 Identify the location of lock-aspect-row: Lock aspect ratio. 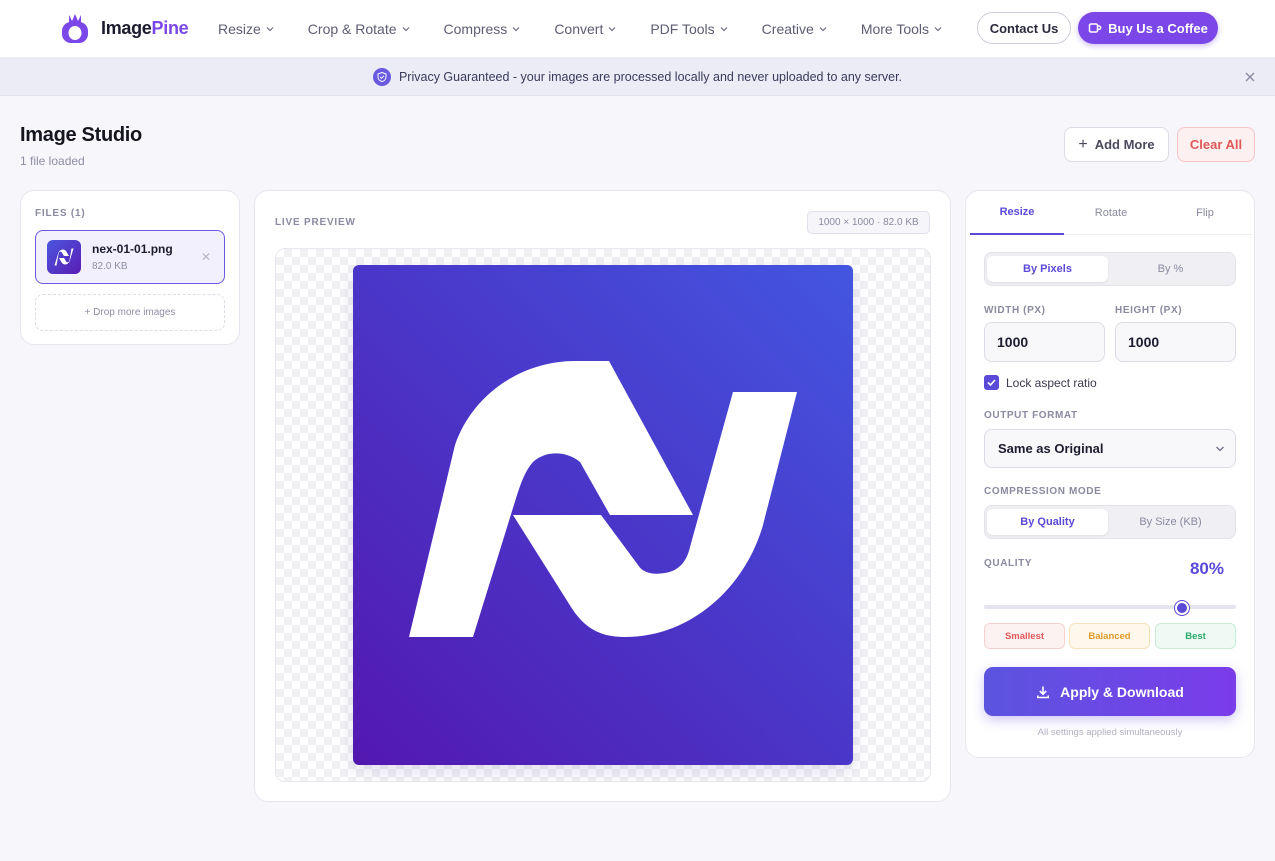
(1040, 382).